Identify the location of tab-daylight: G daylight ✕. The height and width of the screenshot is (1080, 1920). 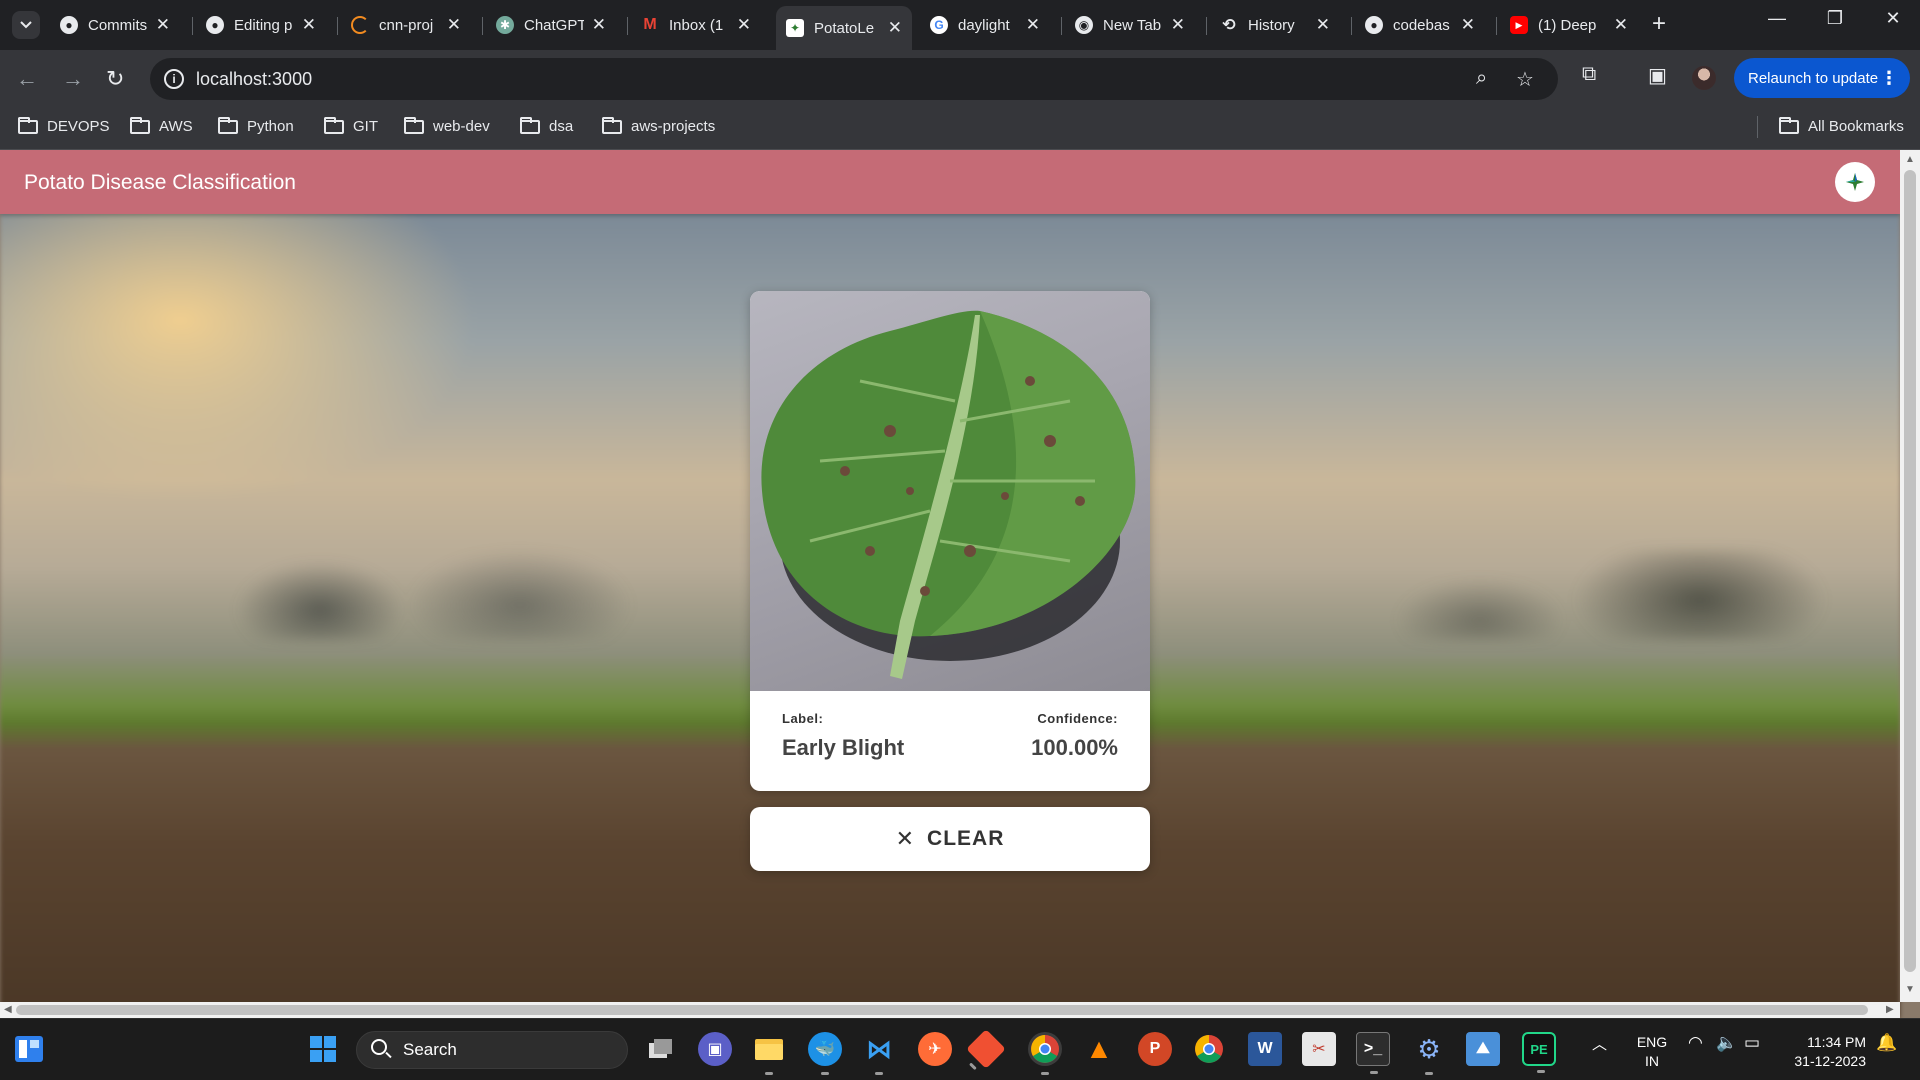
(985, 25).